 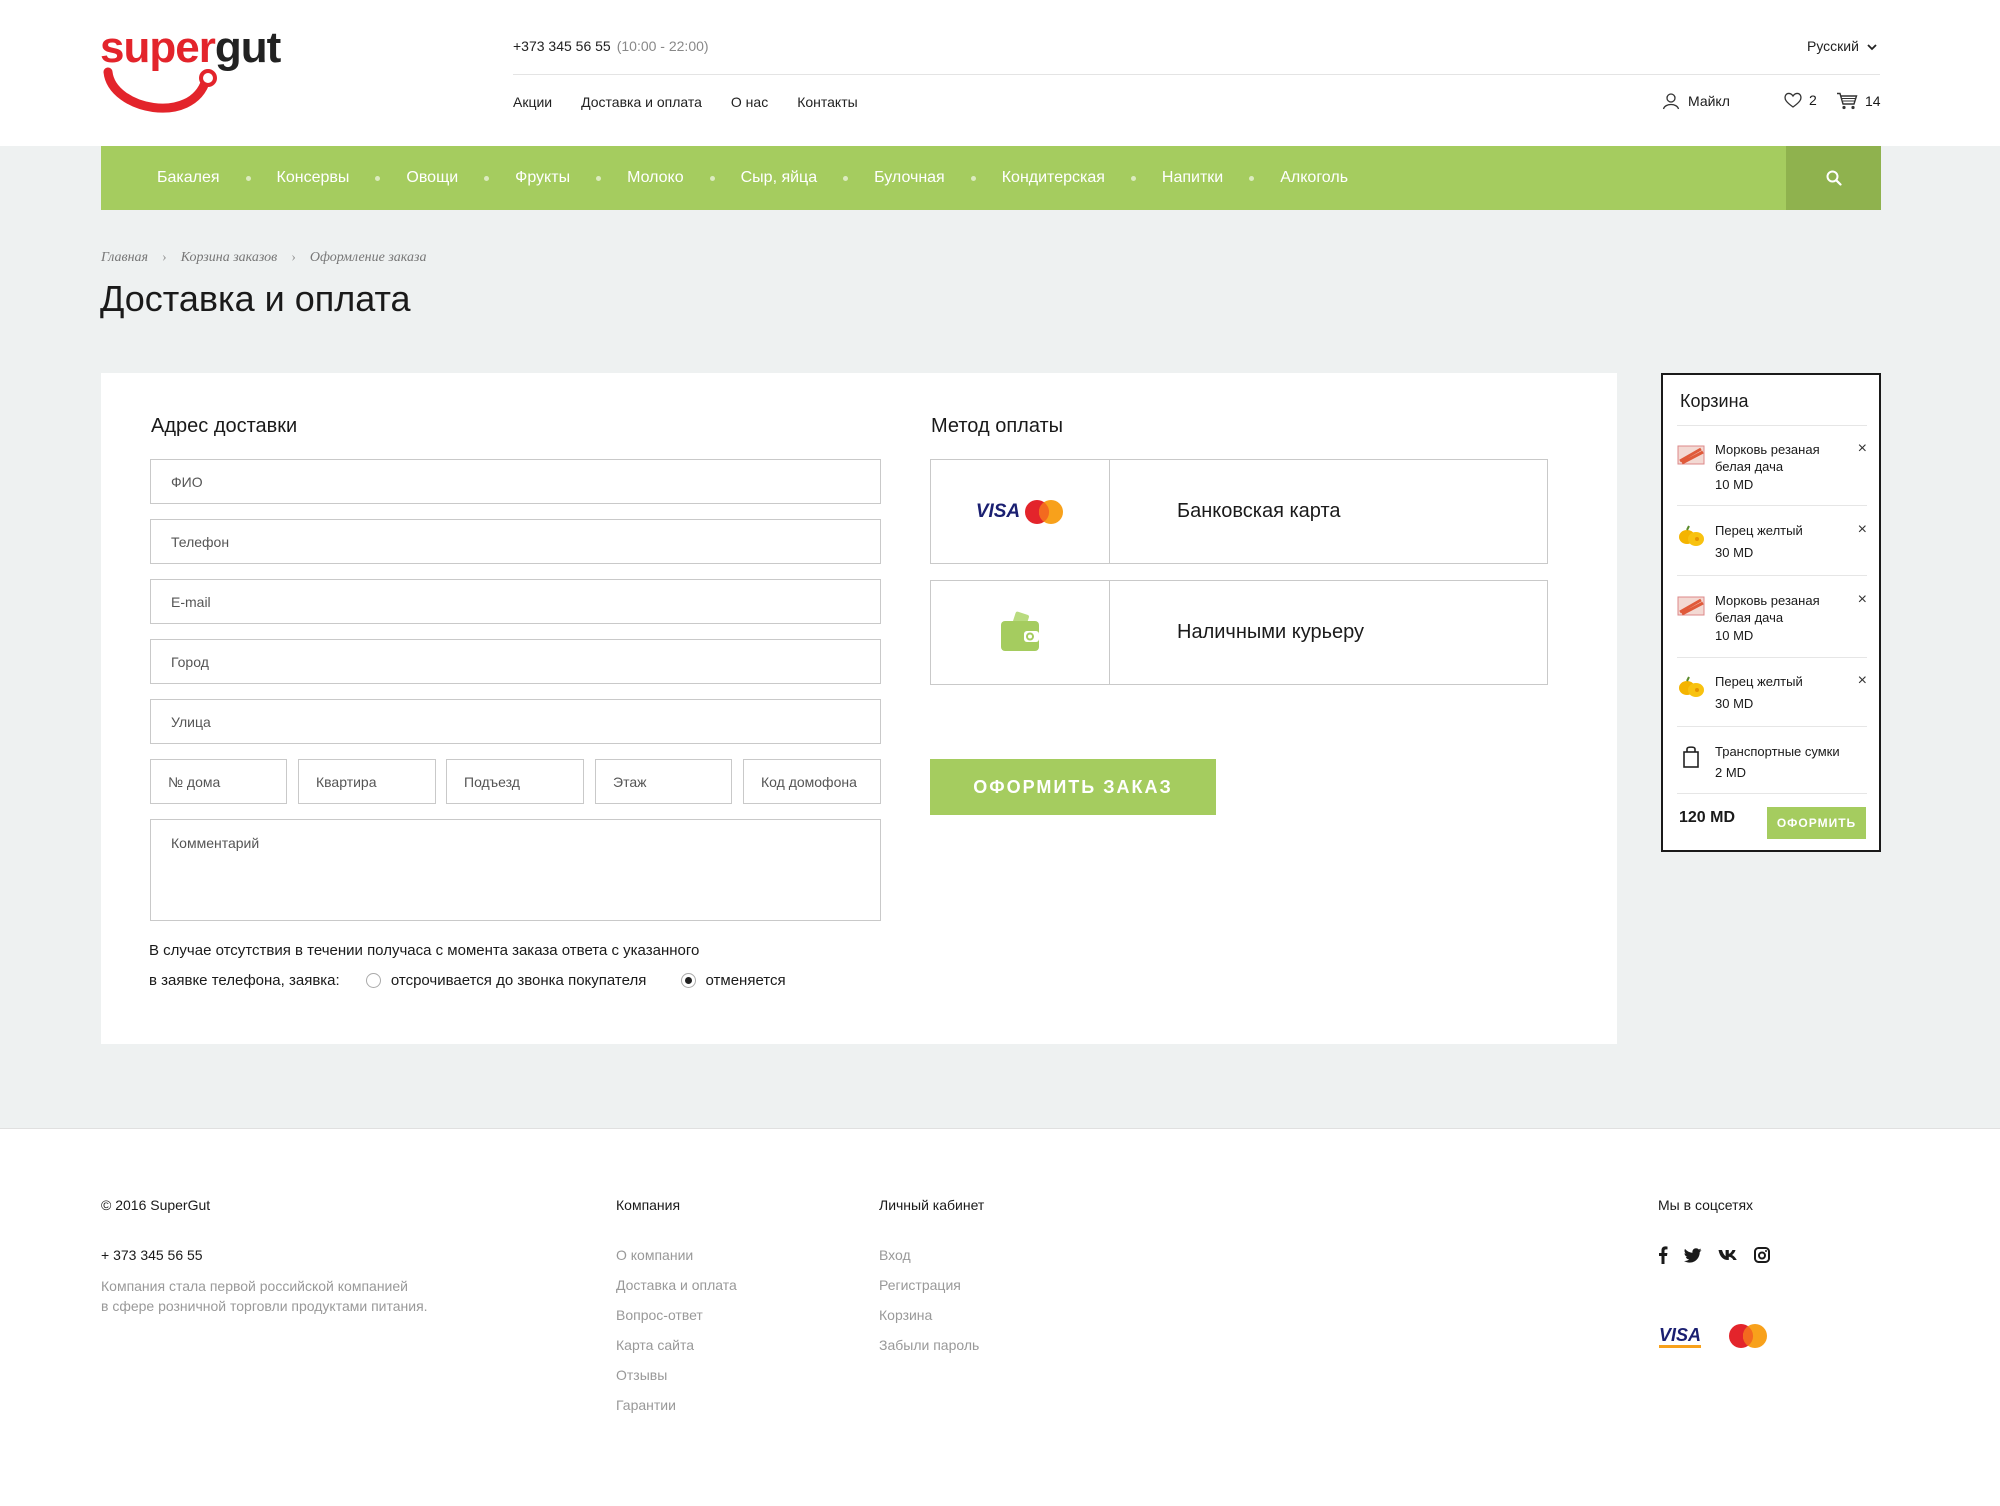 I want to click on radio-button-selected, so click(x=688, y=980).